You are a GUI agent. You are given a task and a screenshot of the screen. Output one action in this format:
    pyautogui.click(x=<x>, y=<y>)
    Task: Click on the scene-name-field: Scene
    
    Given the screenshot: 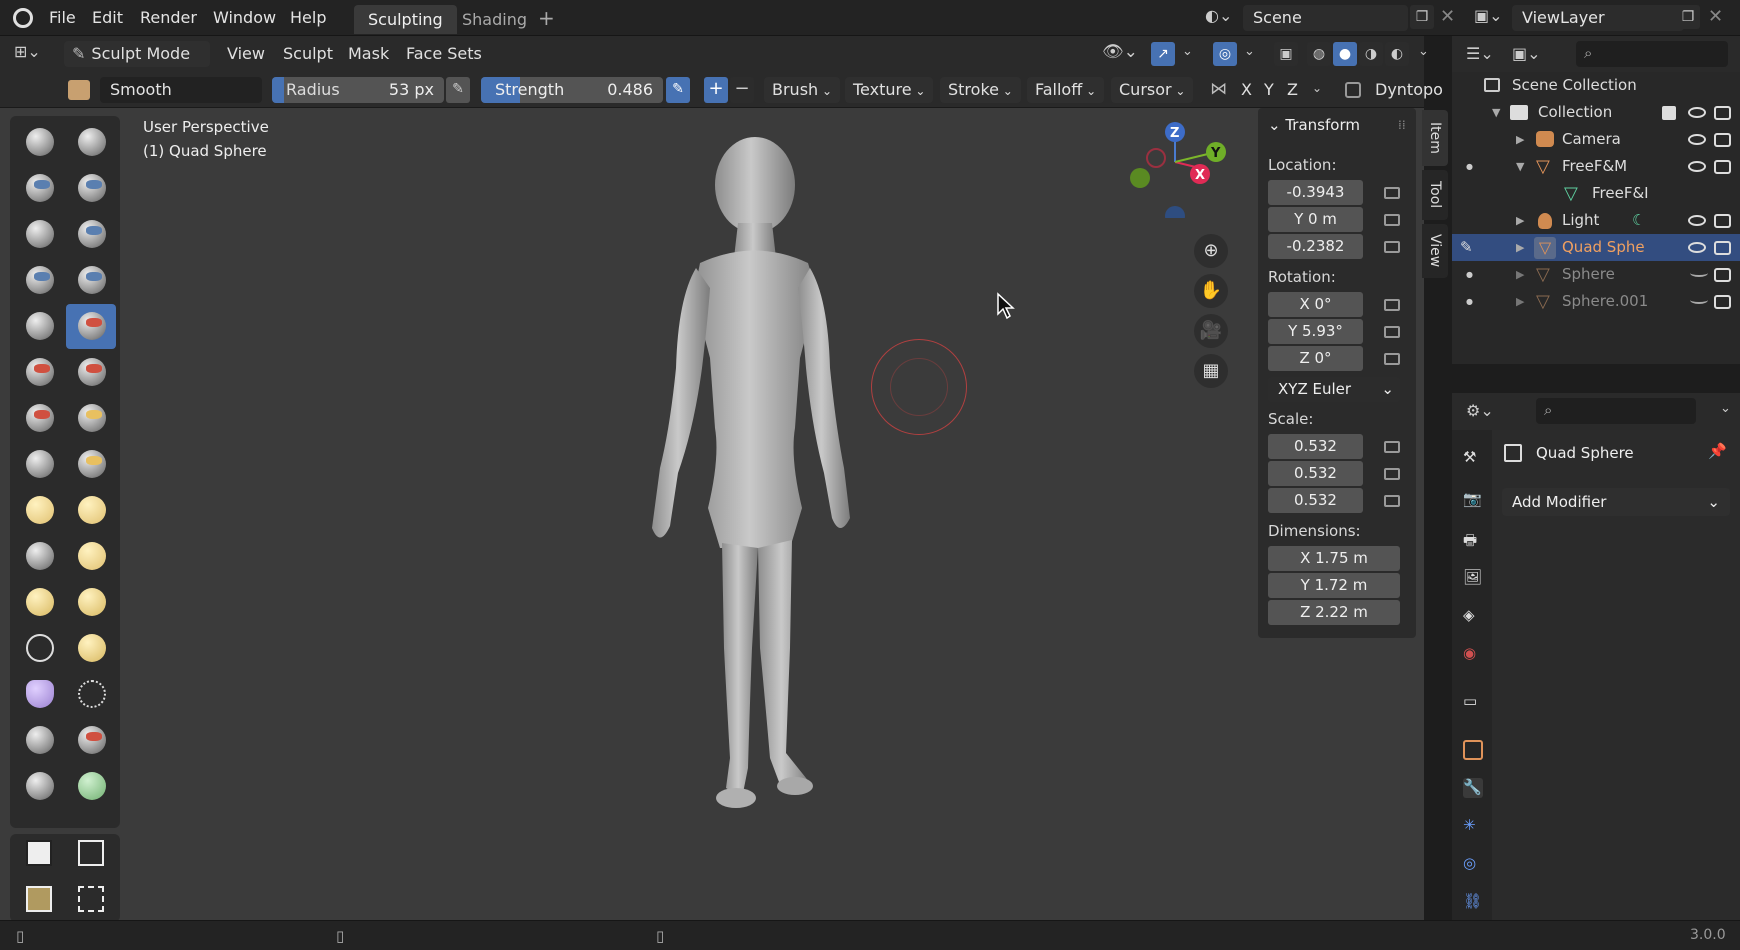 What is the action you would take?
    pyautogui.click(x=1325, y=18)
    